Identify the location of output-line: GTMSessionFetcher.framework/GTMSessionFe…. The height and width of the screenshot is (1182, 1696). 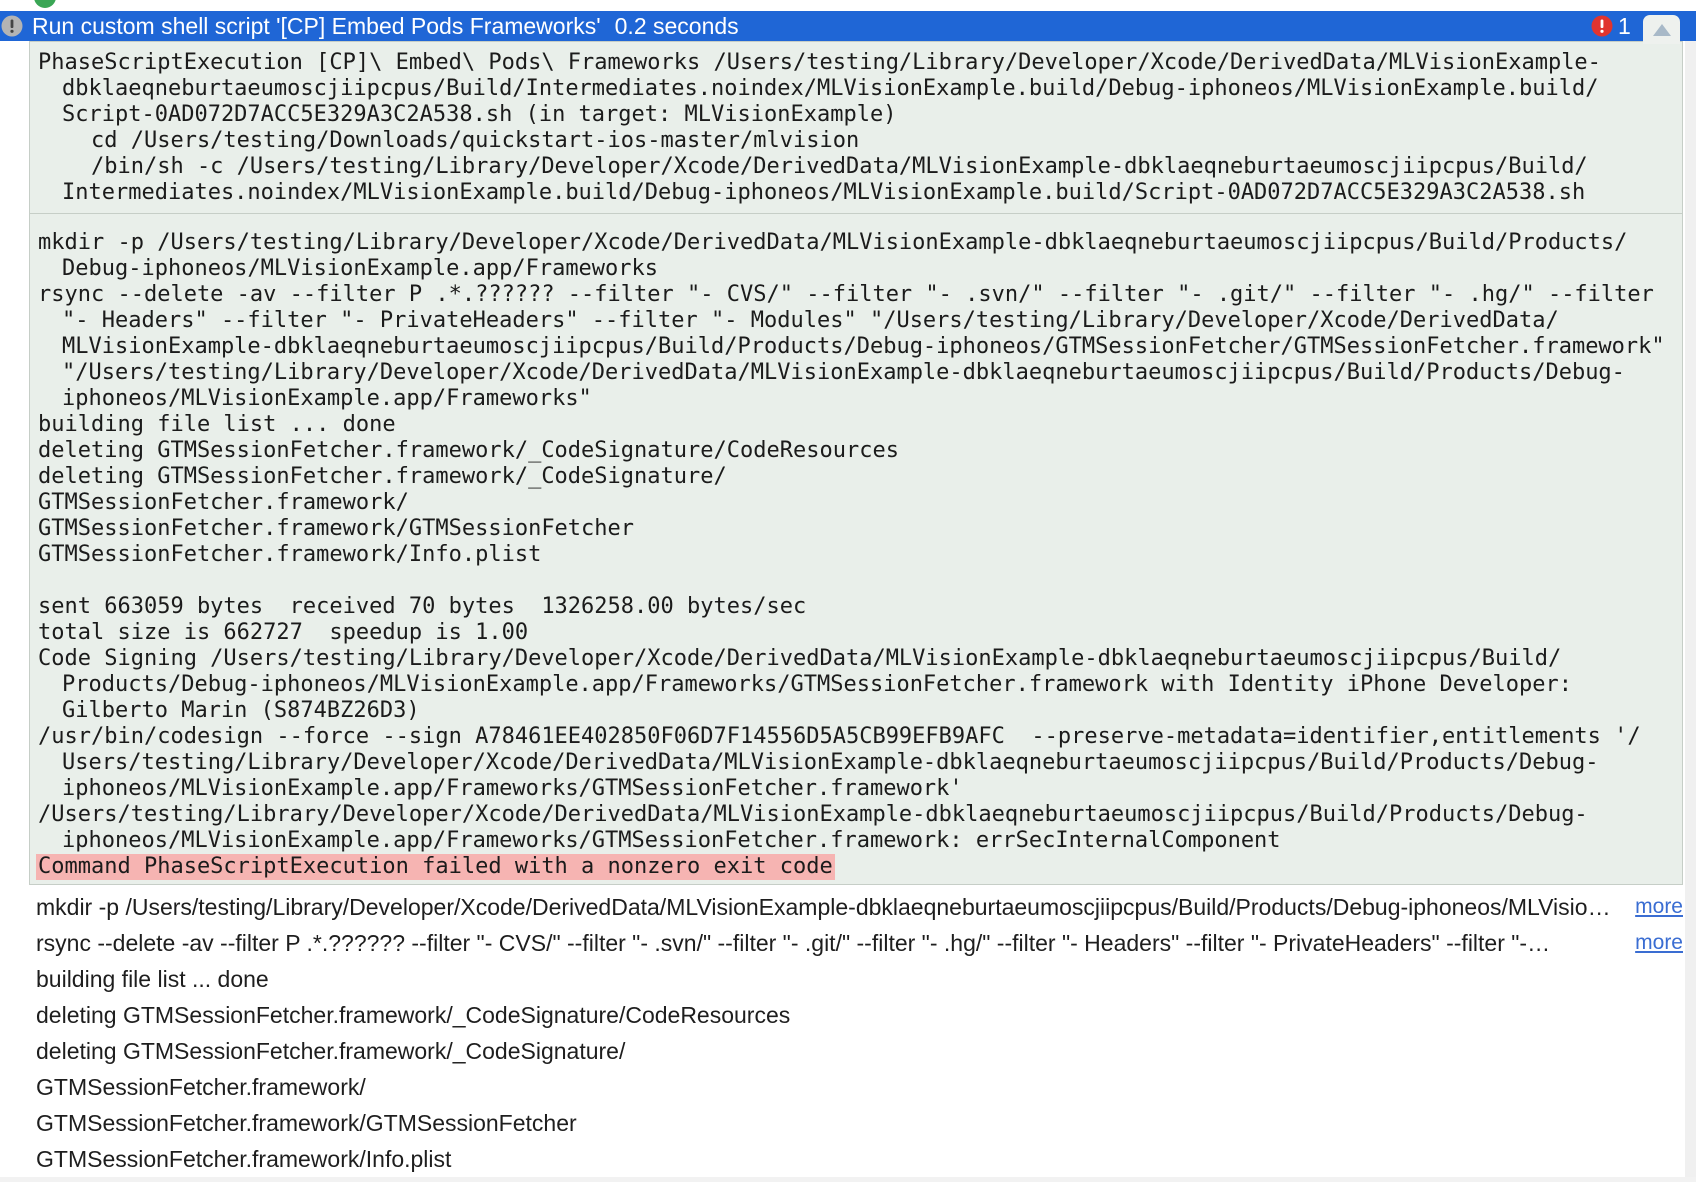
(336, 528).